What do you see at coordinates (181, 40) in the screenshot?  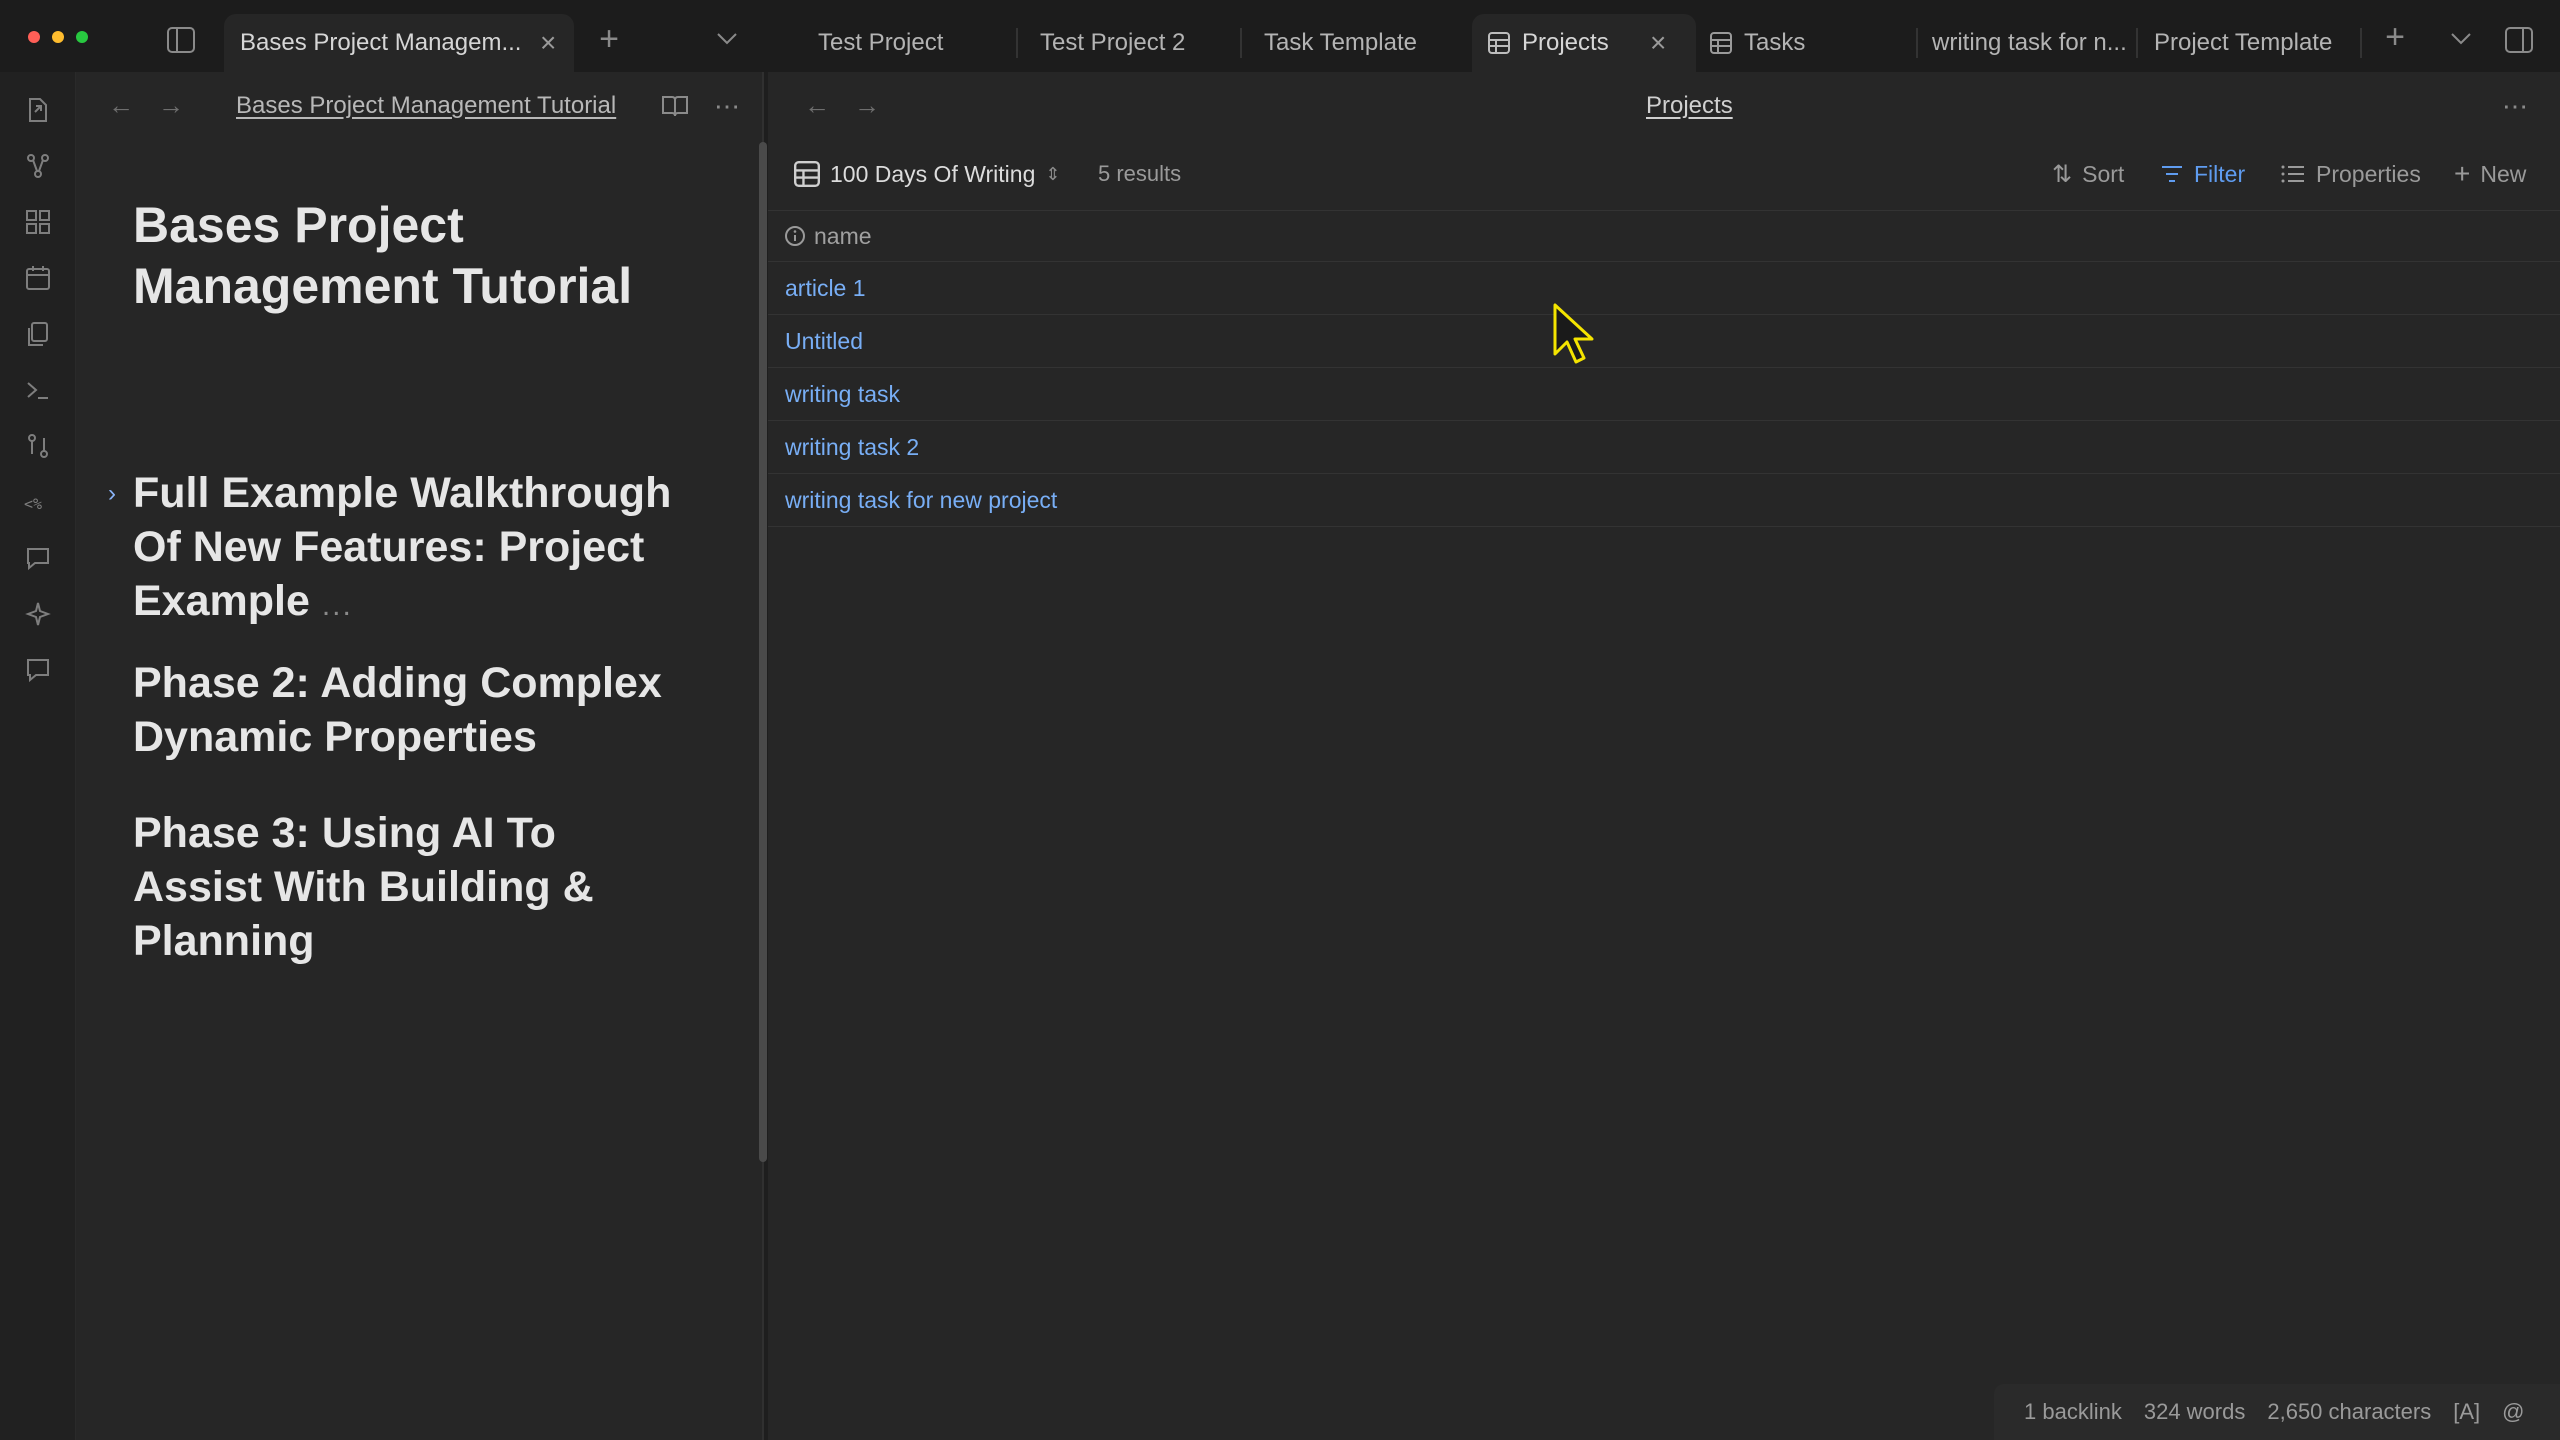 I see `toggle-left-sidebar-icon` at bounding box center [181, 40].